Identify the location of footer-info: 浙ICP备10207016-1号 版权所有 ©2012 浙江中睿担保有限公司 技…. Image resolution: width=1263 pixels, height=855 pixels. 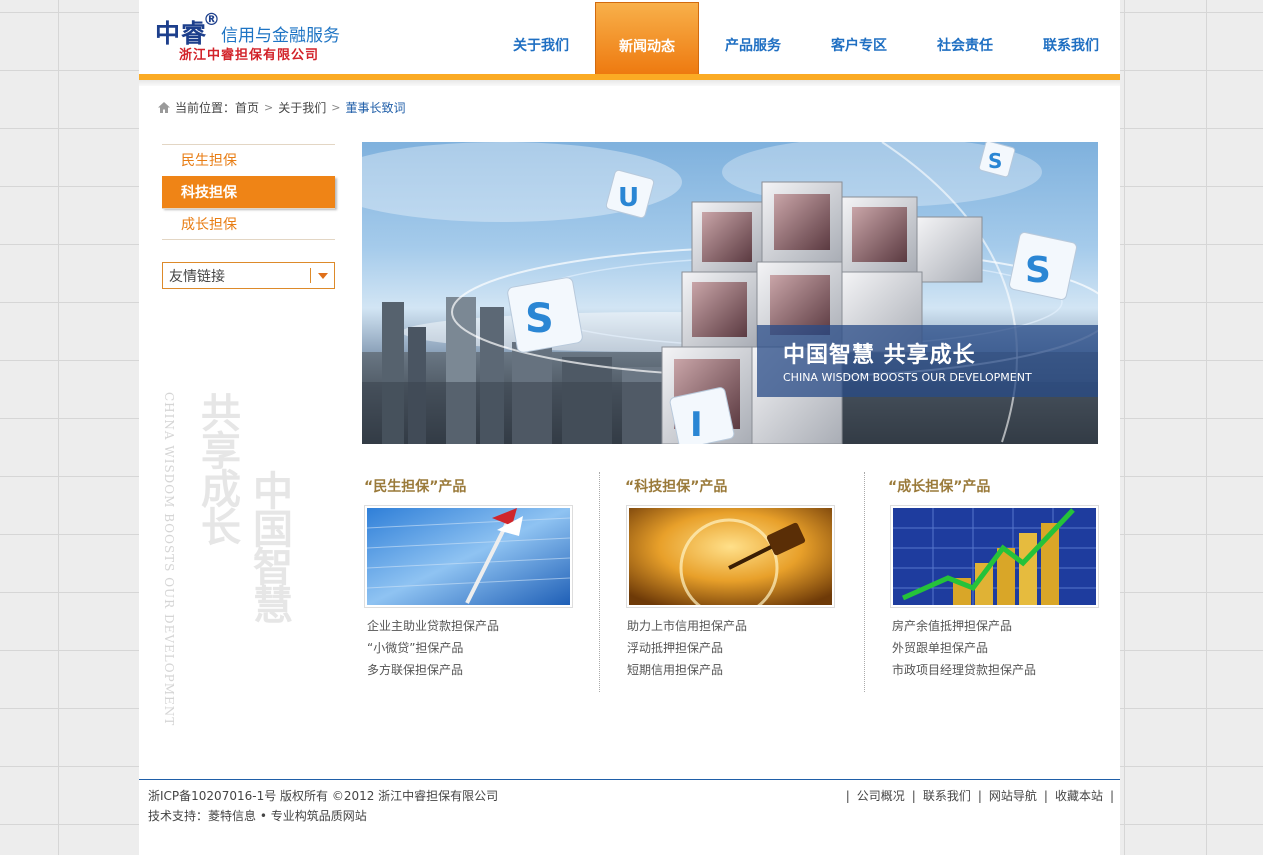
(323, 806).